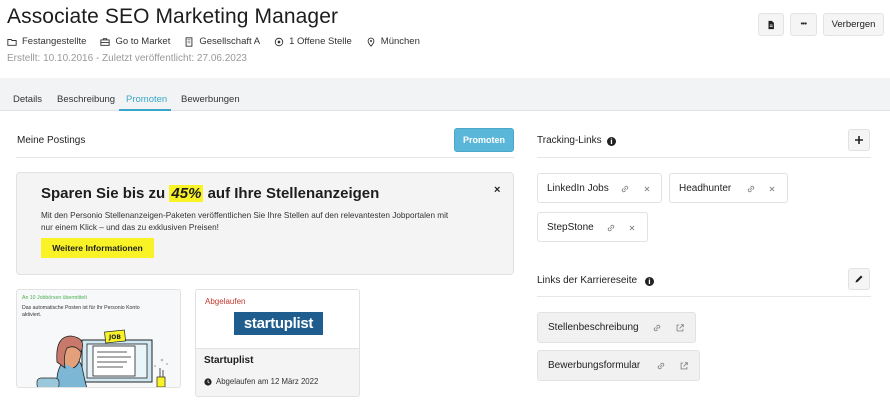 This screenshot has height=410, width=890. What do you see at coordinates (278, 323) in the screenshot?
I see `startuplist-logo: startuplist` at bounding box center [278, 323].